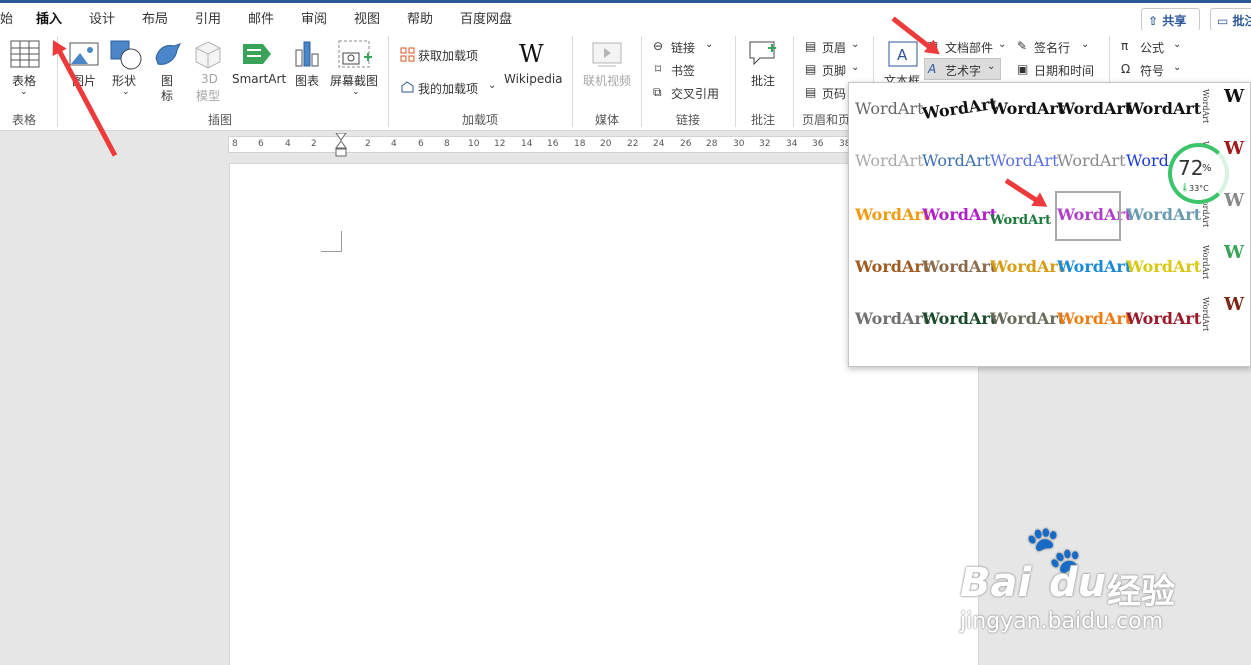 The width and height of the screenshot is (1251, 665). What do you see at coordinates (1223, 21) in the screenshot?
I see `comment-icon: ▭` at bounding box center [1223, 21].